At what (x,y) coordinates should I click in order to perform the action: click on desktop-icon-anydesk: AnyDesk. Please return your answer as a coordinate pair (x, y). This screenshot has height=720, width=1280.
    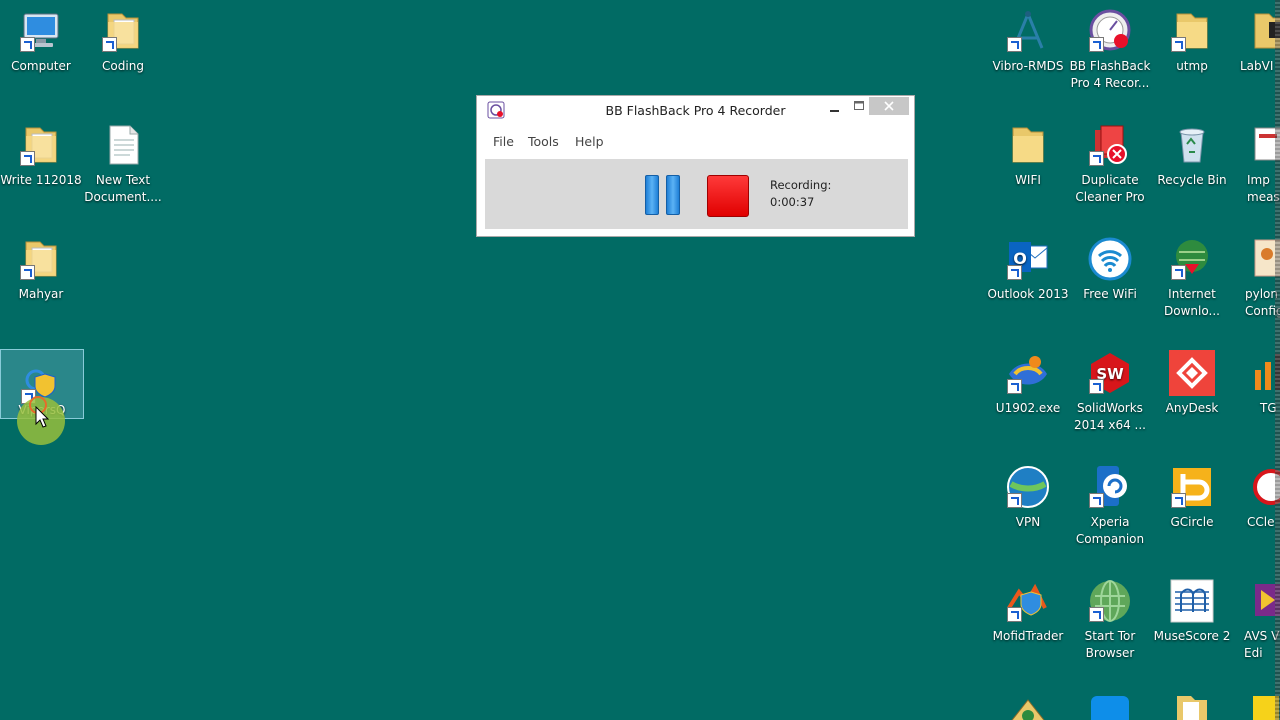
    Looking at the image, I should click on (1192, 379).